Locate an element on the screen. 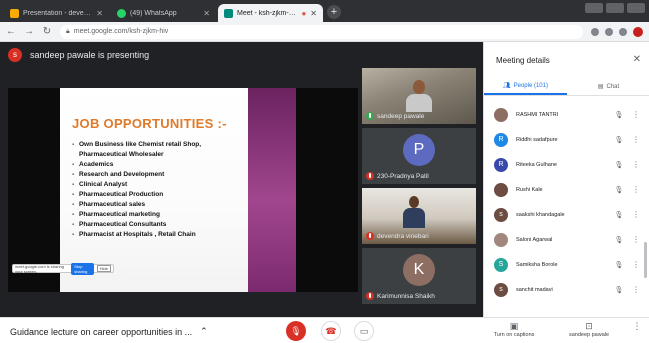  more-options-button: ⋮ is located at coordinates (637, 326).